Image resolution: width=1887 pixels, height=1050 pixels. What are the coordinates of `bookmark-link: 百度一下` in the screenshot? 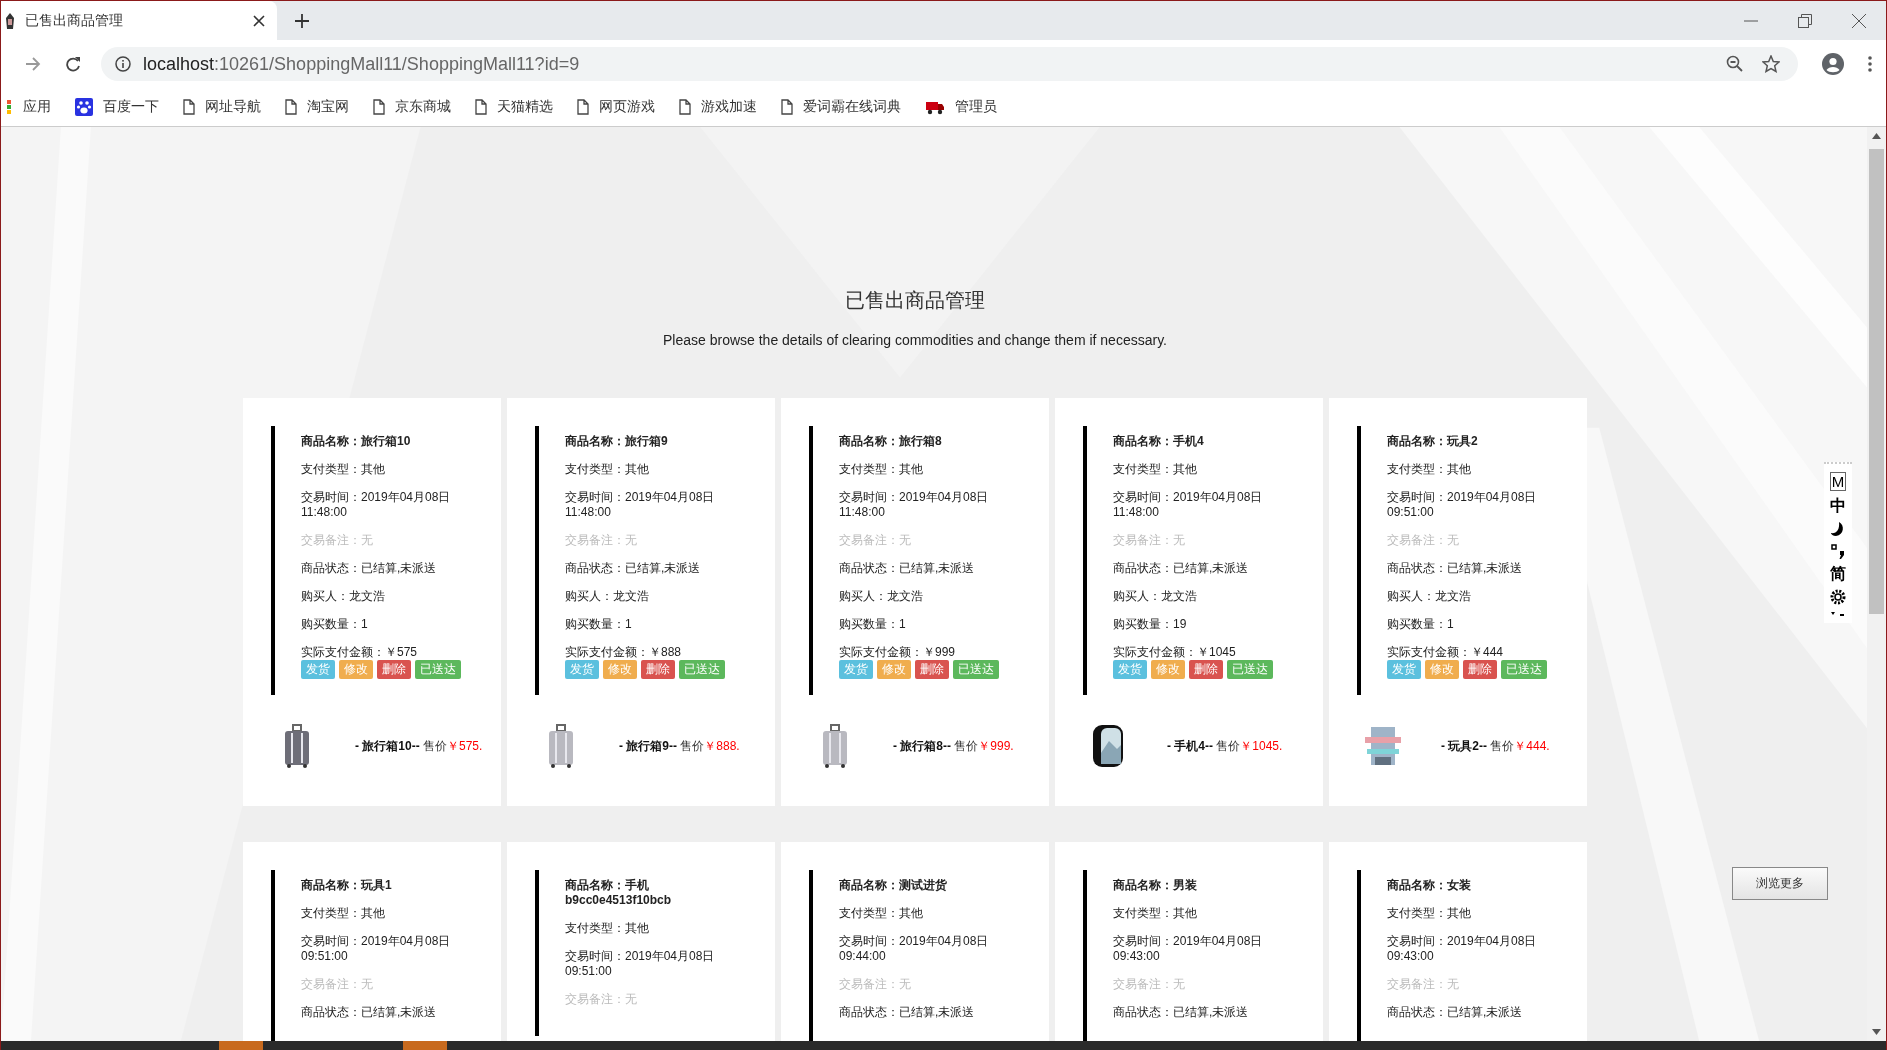 It's located at (131, 107).